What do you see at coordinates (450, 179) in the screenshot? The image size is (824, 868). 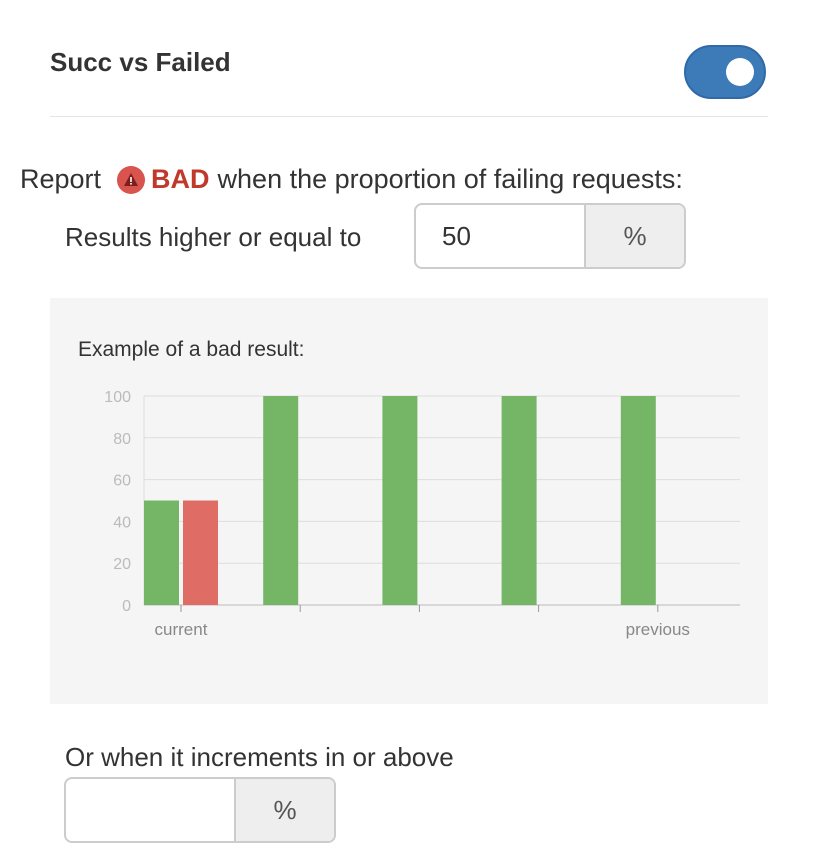 I see `report-suffix: when the proportion of failing requests:` at bounding box center [450, 179].